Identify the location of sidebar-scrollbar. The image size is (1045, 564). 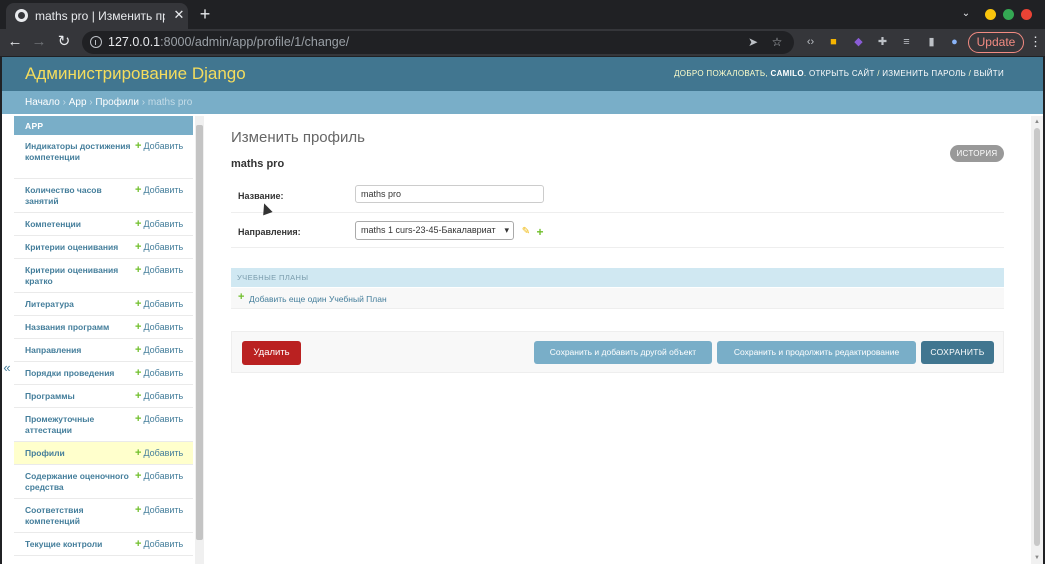
(199, 340).